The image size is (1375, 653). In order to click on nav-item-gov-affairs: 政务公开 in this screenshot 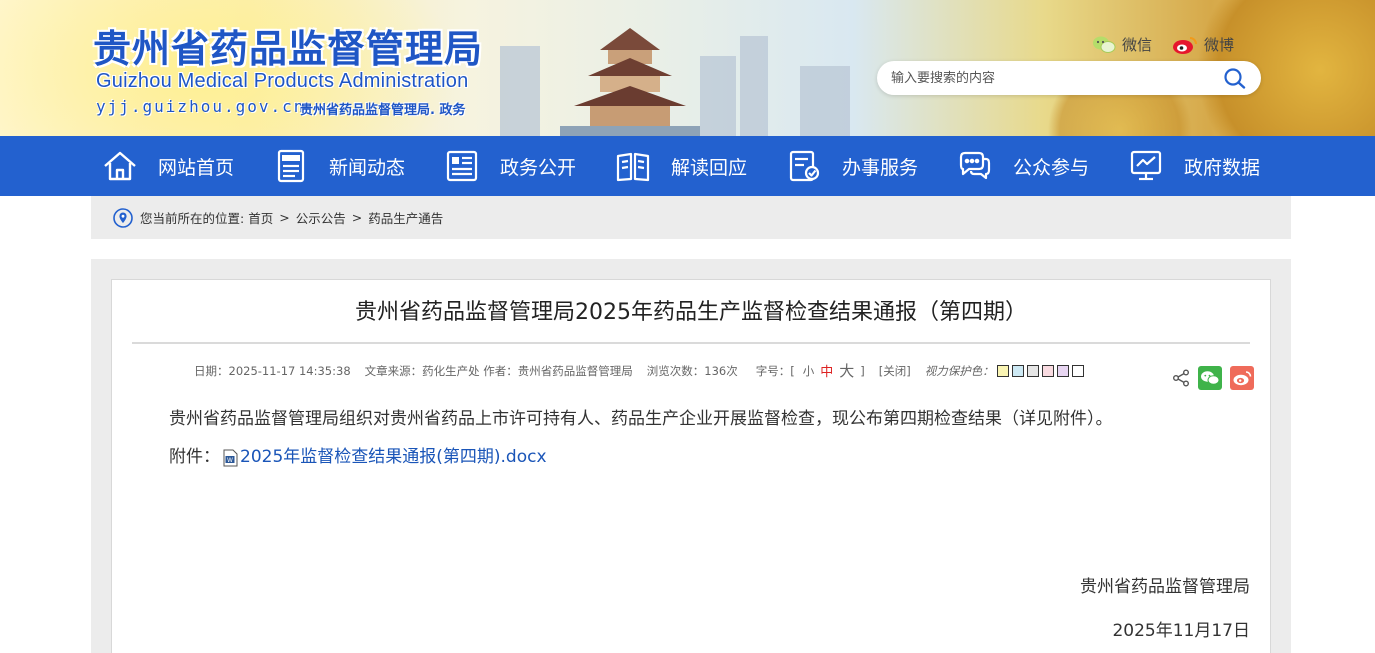, I will do `click(529, 166)`.